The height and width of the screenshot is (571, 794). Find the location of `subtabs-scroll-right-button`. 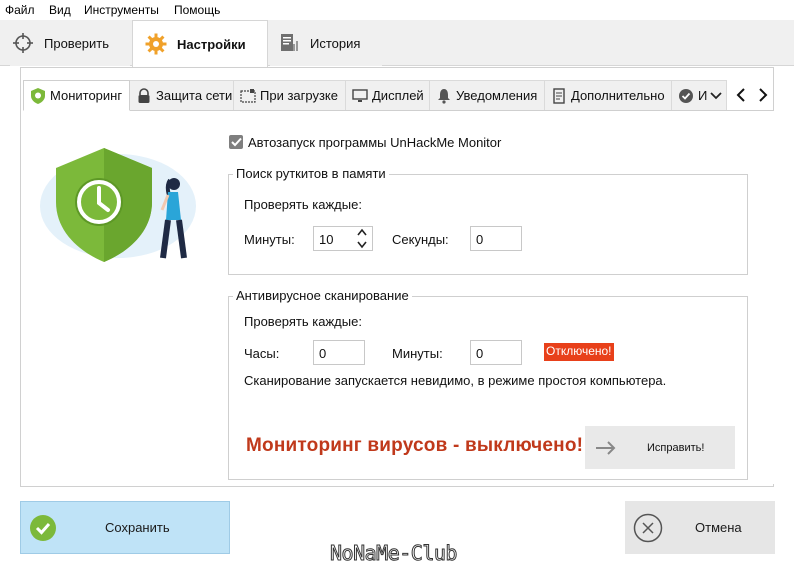

subtabs-scroll-right-button is located at coordinates (763, 95).